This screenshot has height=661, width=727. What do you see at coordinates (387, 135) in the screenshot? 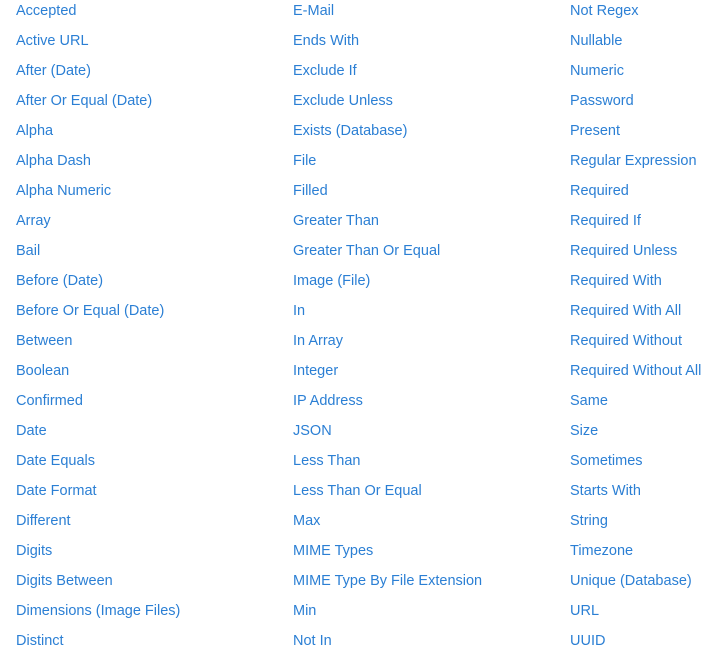
I see `rule-link: Exists (Database)` at bounding box center [387, 135].